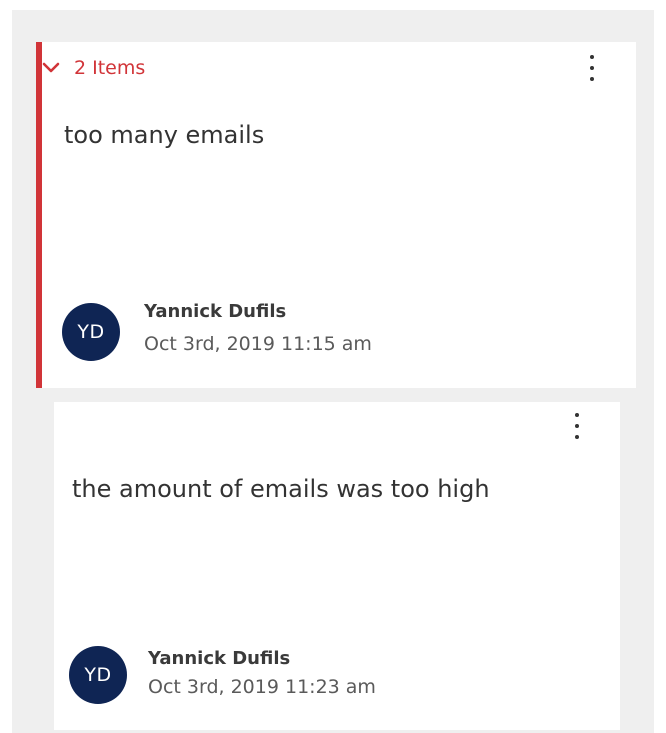  Describe the element at coordinates (281, 489) in the screenshot. I see `reply-comment-text: the amount of emails was too high` at that location.